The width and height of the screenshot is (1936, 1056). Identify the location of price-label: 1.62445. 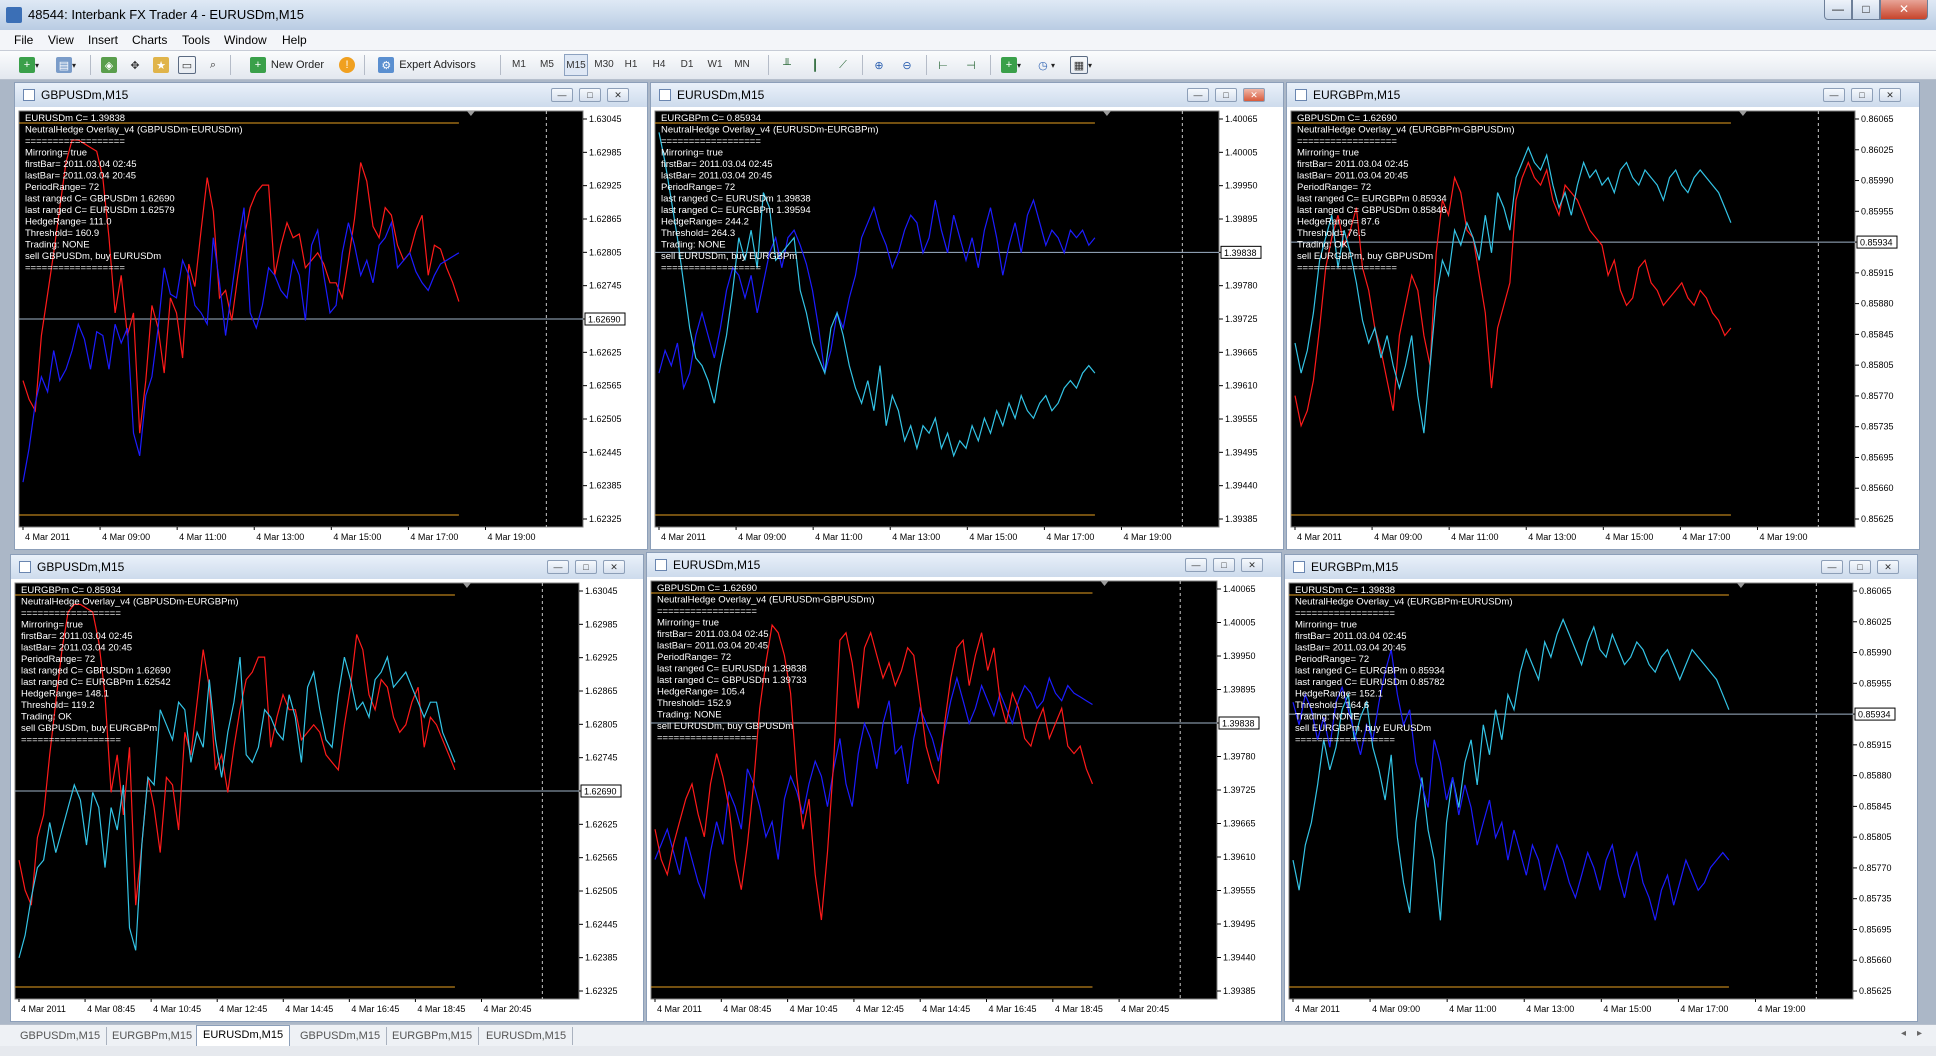
(601, 924).